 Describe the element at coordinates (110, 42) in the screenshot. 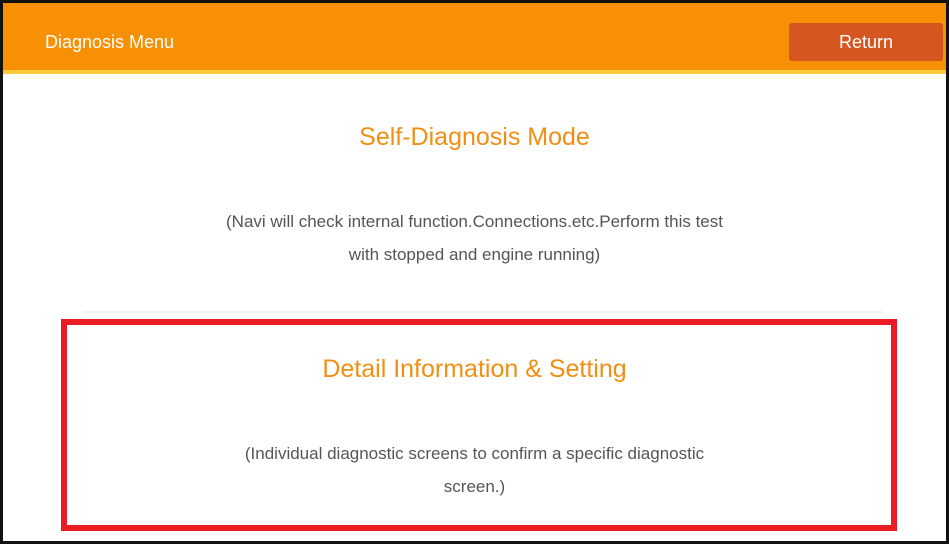

I see `header-title: Diagnosis Menu` at that location.